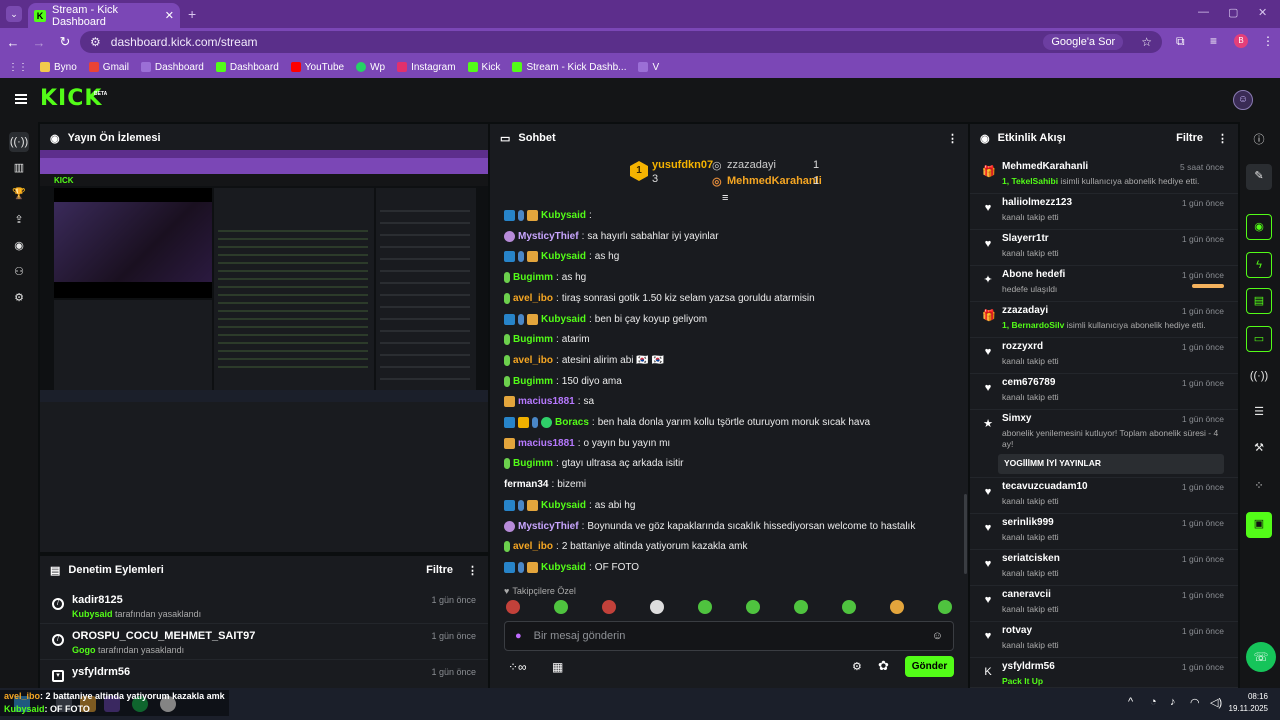 The height and width of the screenshot is (720, 1280). I want to click on emote-picker-icon: ✿, so click(883, 666).